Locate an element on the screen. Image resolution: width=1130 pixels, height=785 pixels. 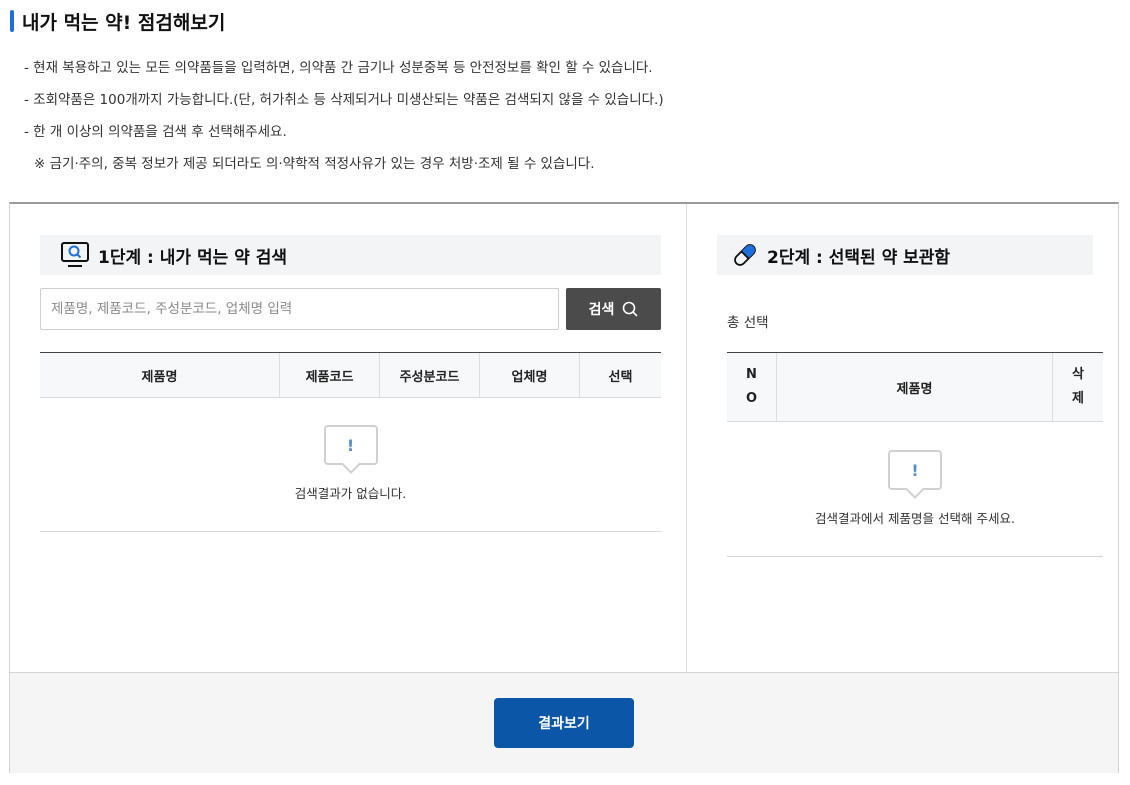
page-title: 내가 먹는 약! 점검해보기 is located at coordinates (117, 21).